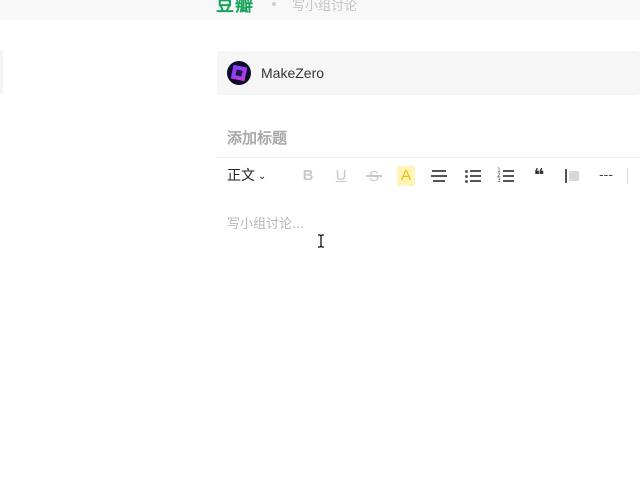 The image size is (640, 480). What do you see at coordinates (606, 176) in the screenshot?
I see `horizontal-rule-button: ---` at bounding box center [606, 176].